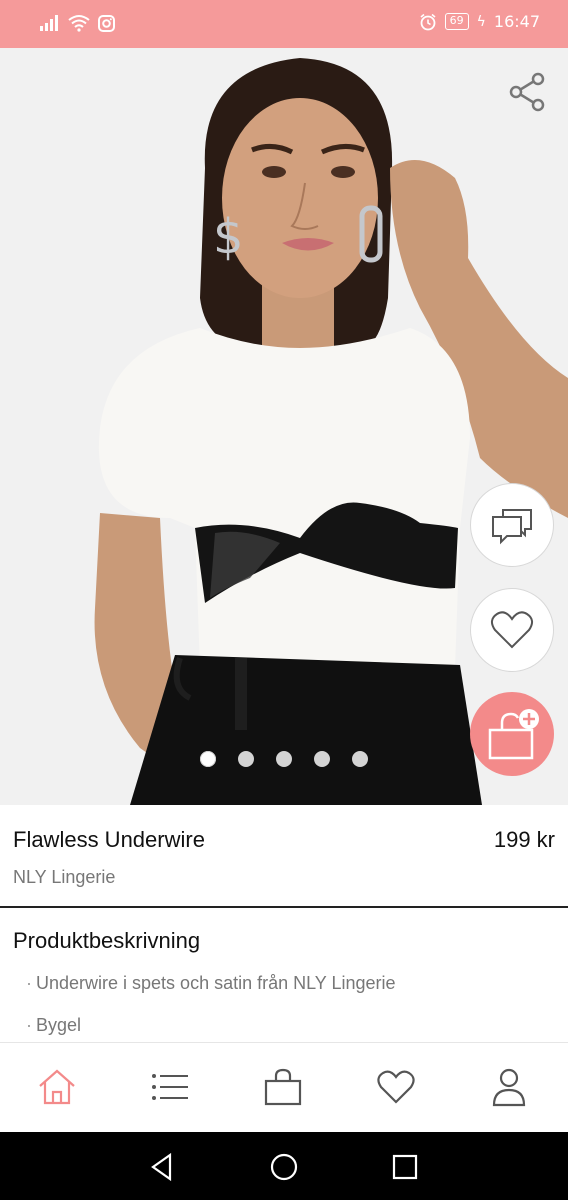 This screenshot has height=1200, width=568. I want to click on charging-icon: ϟ, so click(481, 21).